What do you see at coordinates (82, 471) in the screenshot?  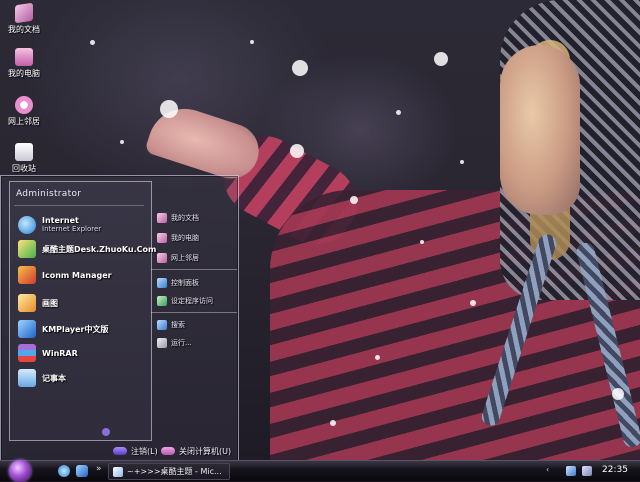 I see `quick-launch-show-desktop-icon` at bounding box center [82, 471].